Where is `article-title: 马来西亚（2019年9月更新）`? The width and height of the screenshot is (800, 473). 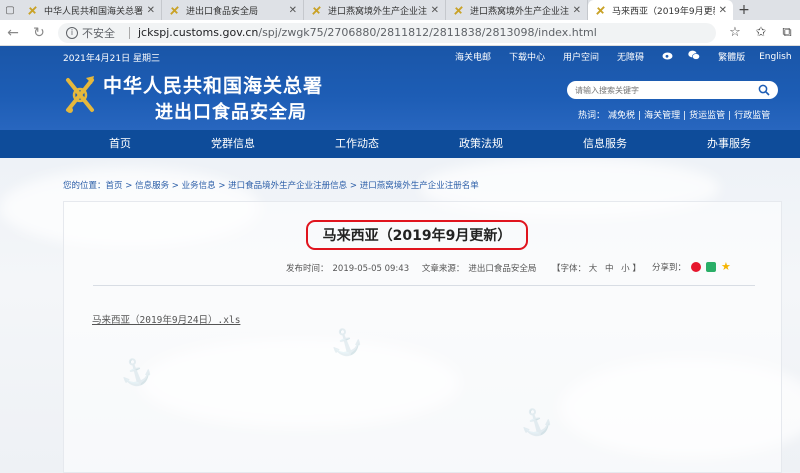 article-title: 马来西亚（2019年9月更新） is located at coordinates (417, 235).